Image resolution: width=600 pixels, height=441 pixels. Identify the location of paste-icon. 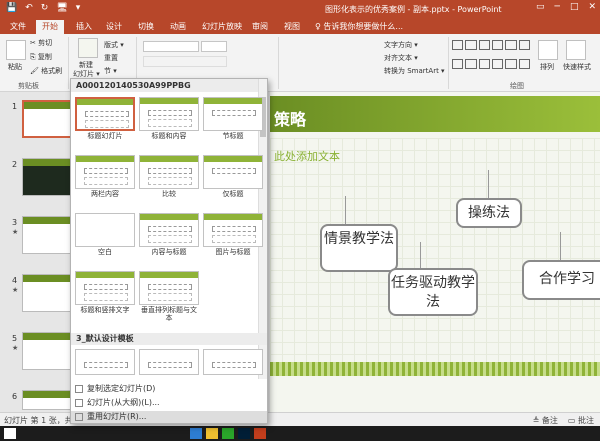
(16, 50).